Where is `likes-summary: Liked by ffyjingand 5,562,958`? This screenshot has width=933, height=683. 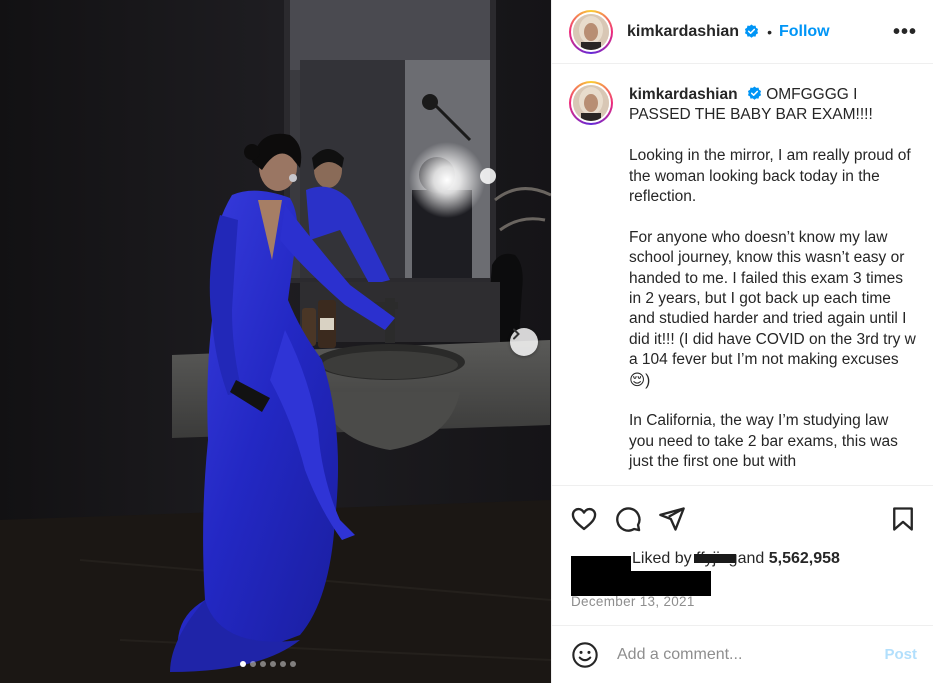 likes-summary: Liked by ffyjingand 5,562,958 is located at coordinates (742, 571).